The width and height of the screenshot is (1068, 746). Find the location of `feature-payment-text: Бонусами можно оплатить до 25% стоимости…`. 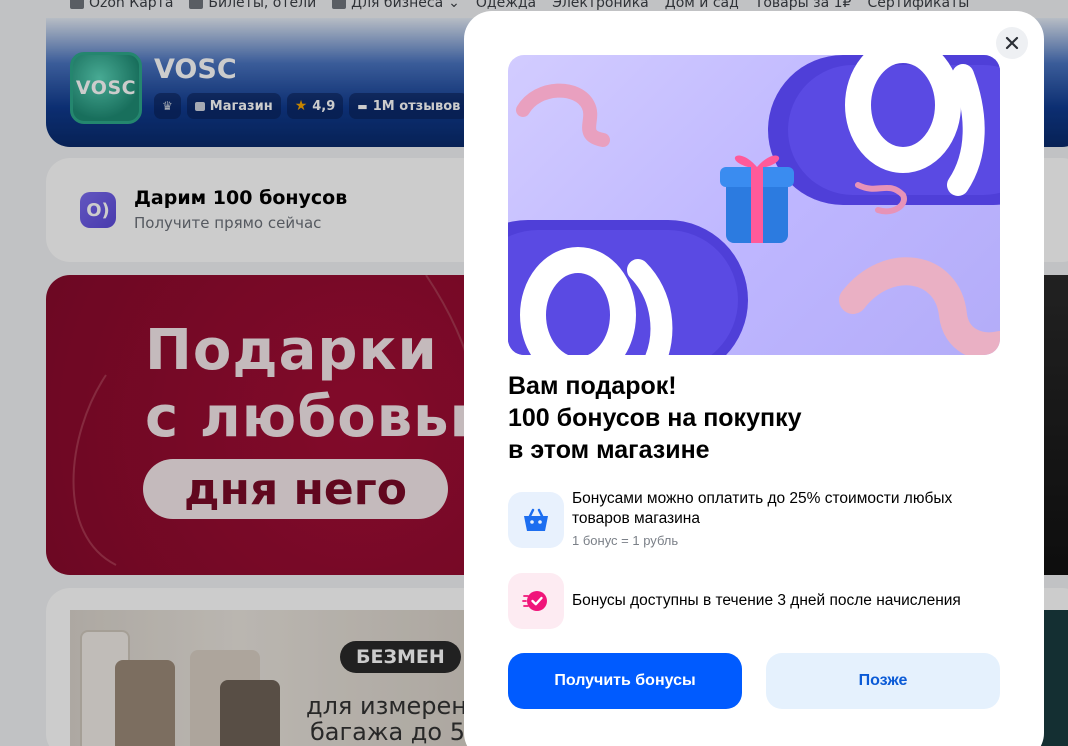

feature-payment-text: Бонусами можно оплатить до 25% стоимости… is located at coordinates (762, 509).